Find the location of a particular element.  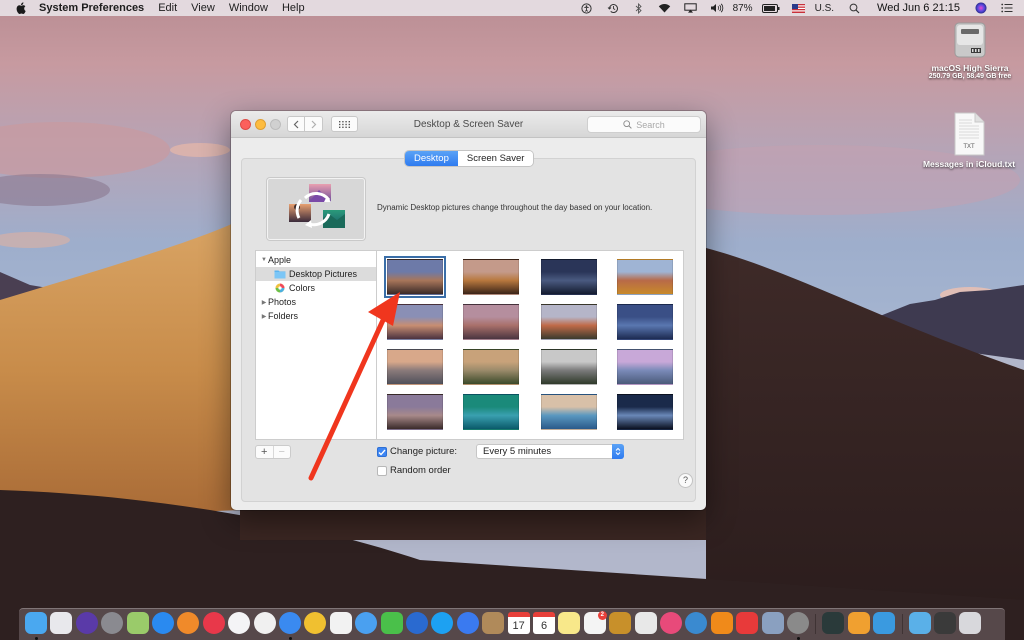

tweetbot-icon is located at coordinates (884, 623).